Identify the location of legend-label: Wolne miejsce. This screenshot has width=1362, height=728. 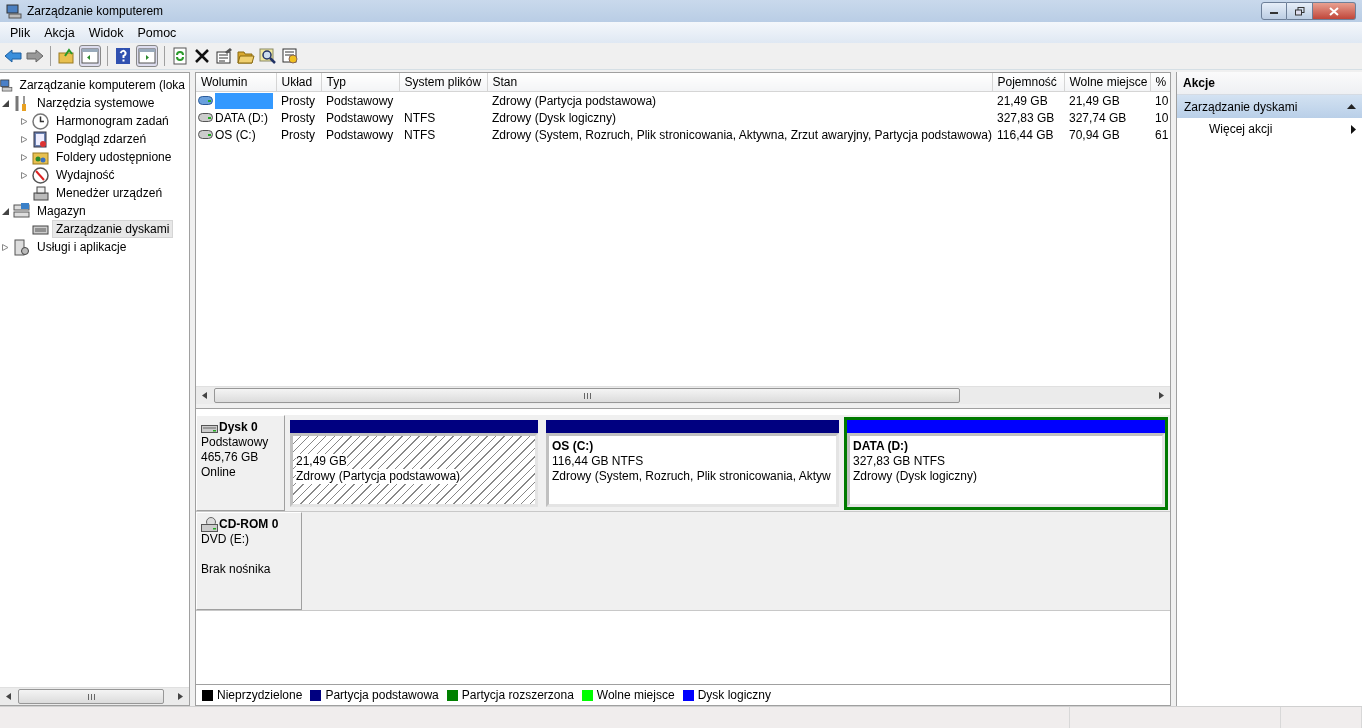
(635, 695).